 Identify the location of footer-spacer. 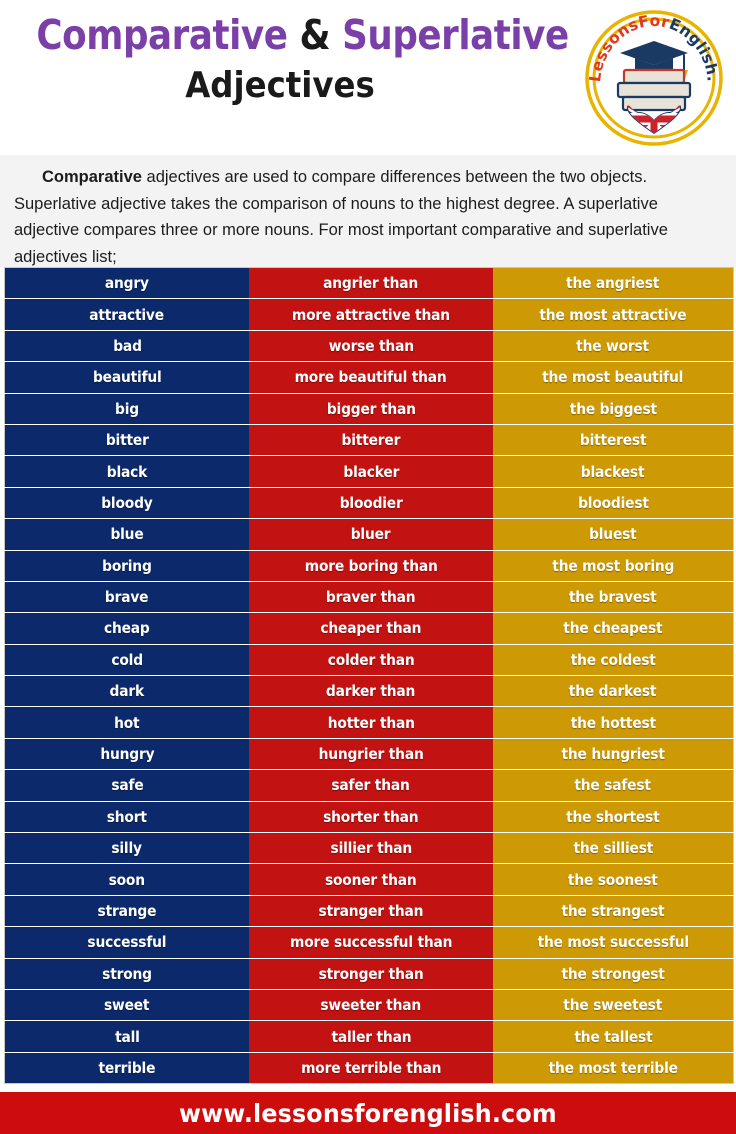
(368, 1088).